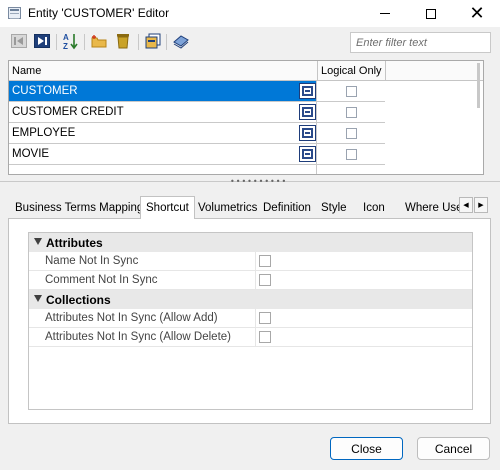  Describe the element at coordinates (258, 182) in the screenshot. I see `splitter-grip-icon: ••••••••••` at that location.